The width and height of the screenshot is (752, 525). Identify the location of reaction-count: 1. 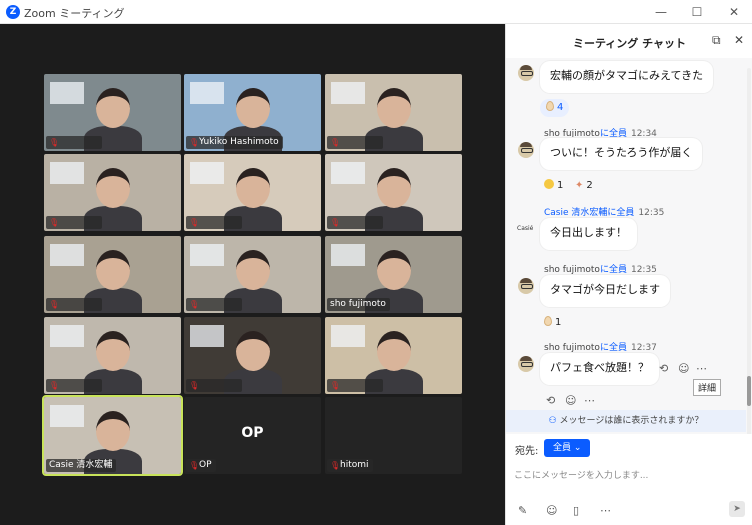
(558, 322).